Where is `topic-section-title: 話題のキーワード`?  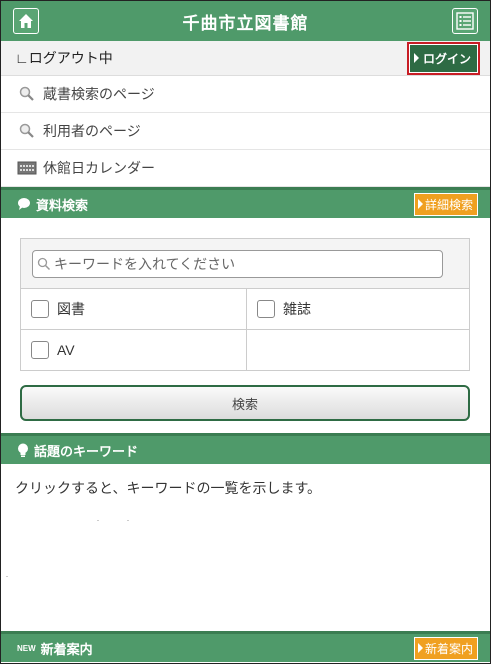
topic-section-title: 話題のキーワード is located at coordinates (86, 451).